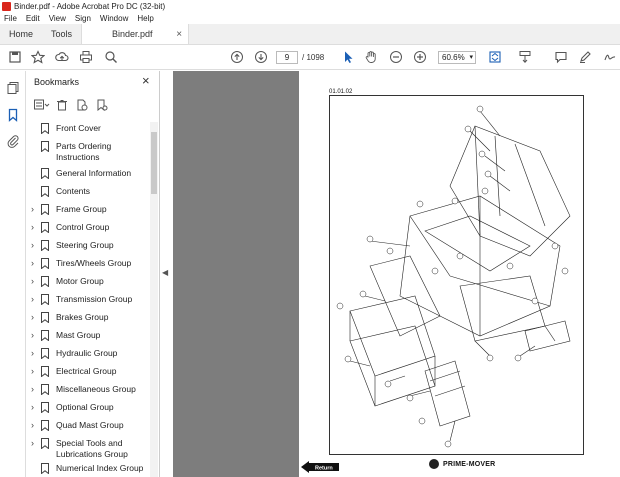 This screenshot has height=477, width=620. Describe the element at coordinates (88, 281) in the screenshot. I see `bookmark-motor-group: › Motor Group` at that location.